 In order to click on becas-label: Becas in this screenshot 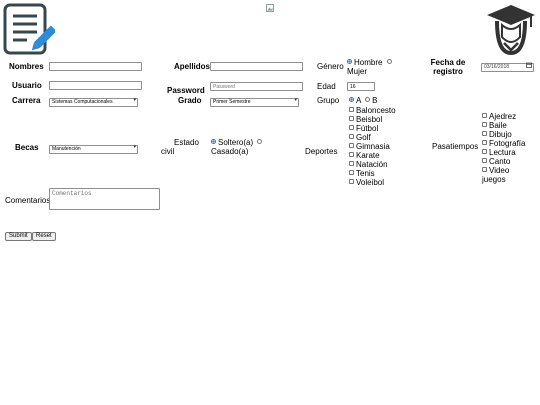, I will do `click(27, 147)`.